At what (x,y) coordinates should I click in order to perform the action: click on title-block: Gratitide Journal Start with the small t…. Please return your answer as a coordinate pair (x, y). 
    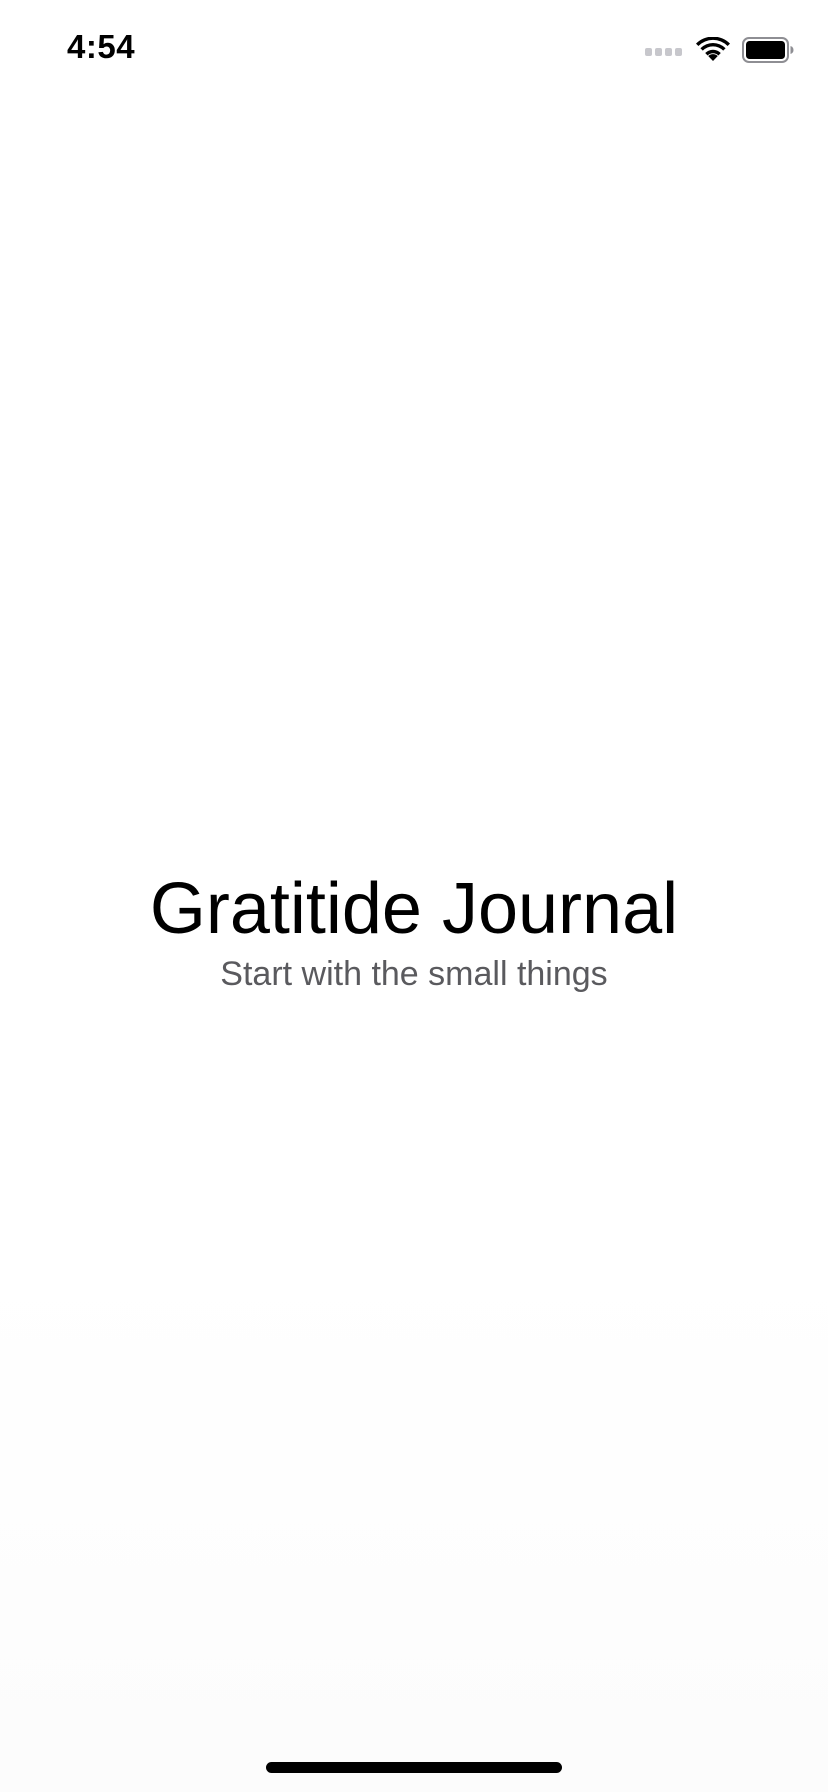
    Looking at the image, I should click on (414, 931).